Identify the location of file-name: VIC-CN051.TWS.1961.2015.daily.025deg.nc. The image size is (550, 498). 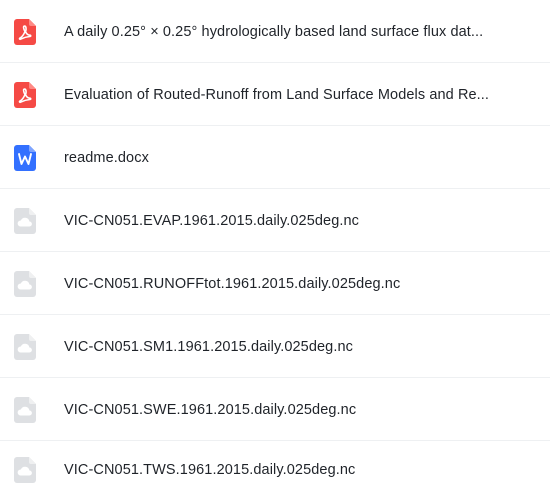
(210, 469).